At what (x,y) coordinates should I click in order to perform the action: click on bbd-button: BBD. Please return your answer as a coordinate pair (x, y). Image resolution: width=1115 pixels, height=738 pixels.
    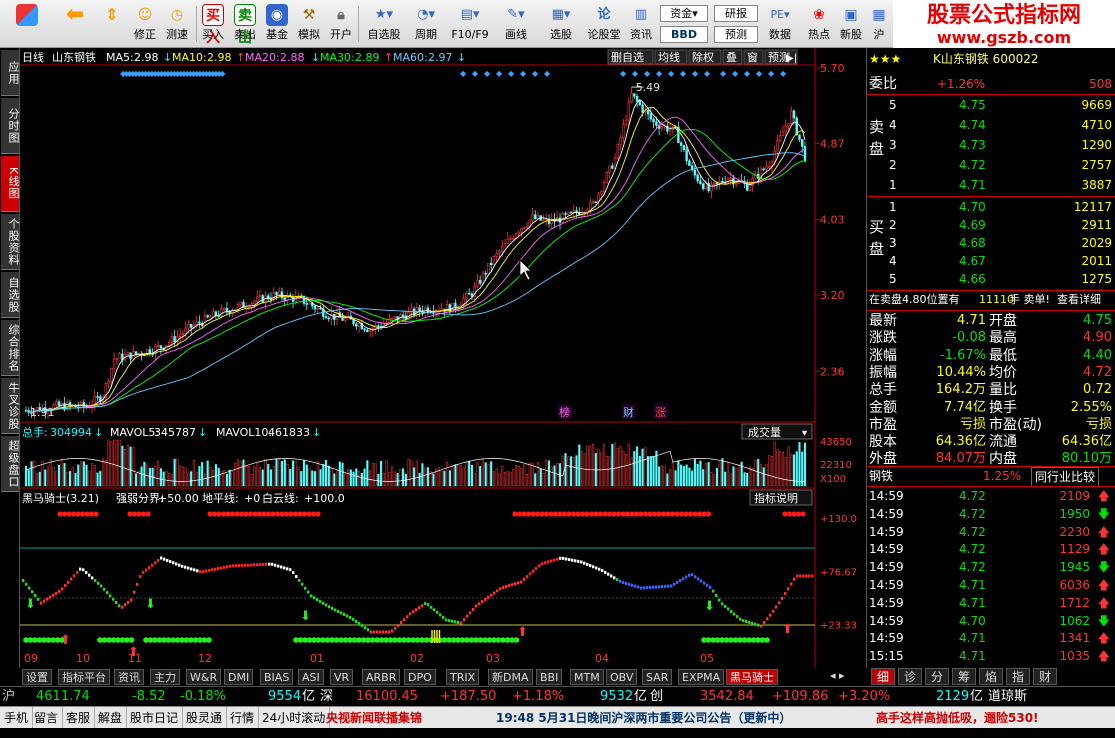
    Looking at the image, I should click on (684, 34).